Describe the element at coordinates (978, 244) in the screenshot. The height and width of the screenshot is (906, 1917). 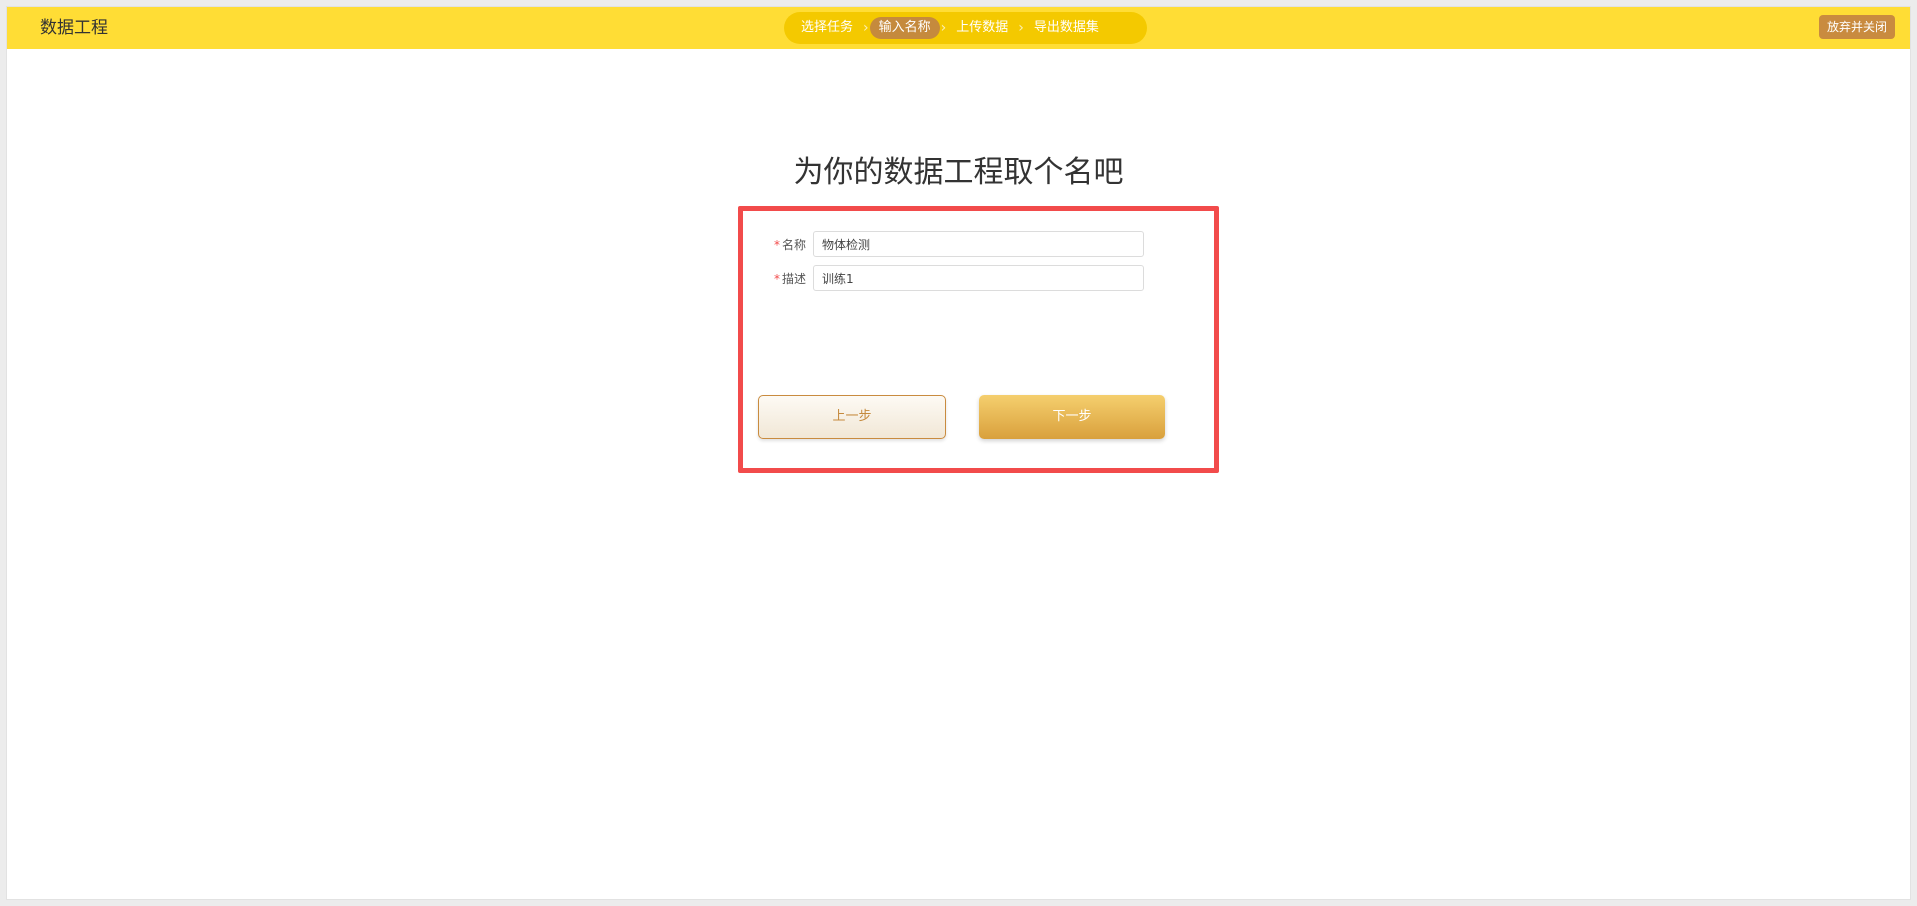
I see `name-input` at that location.